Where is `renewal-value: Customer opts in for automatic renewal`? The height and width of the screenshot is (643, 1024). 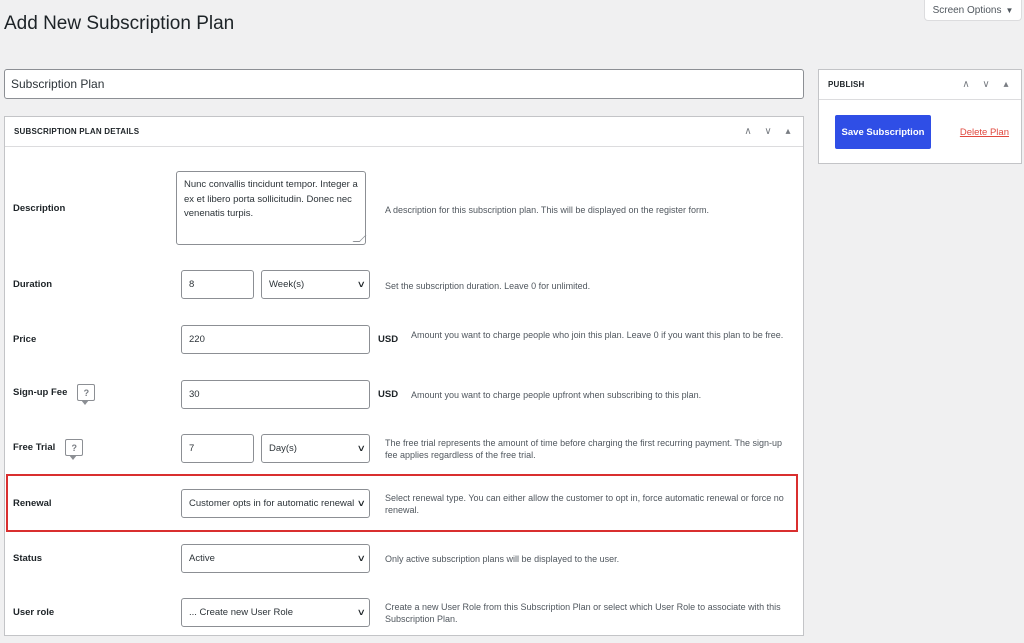
renewal-value: Customer opts in for automatic renewal is located at coordinates (272, 503).